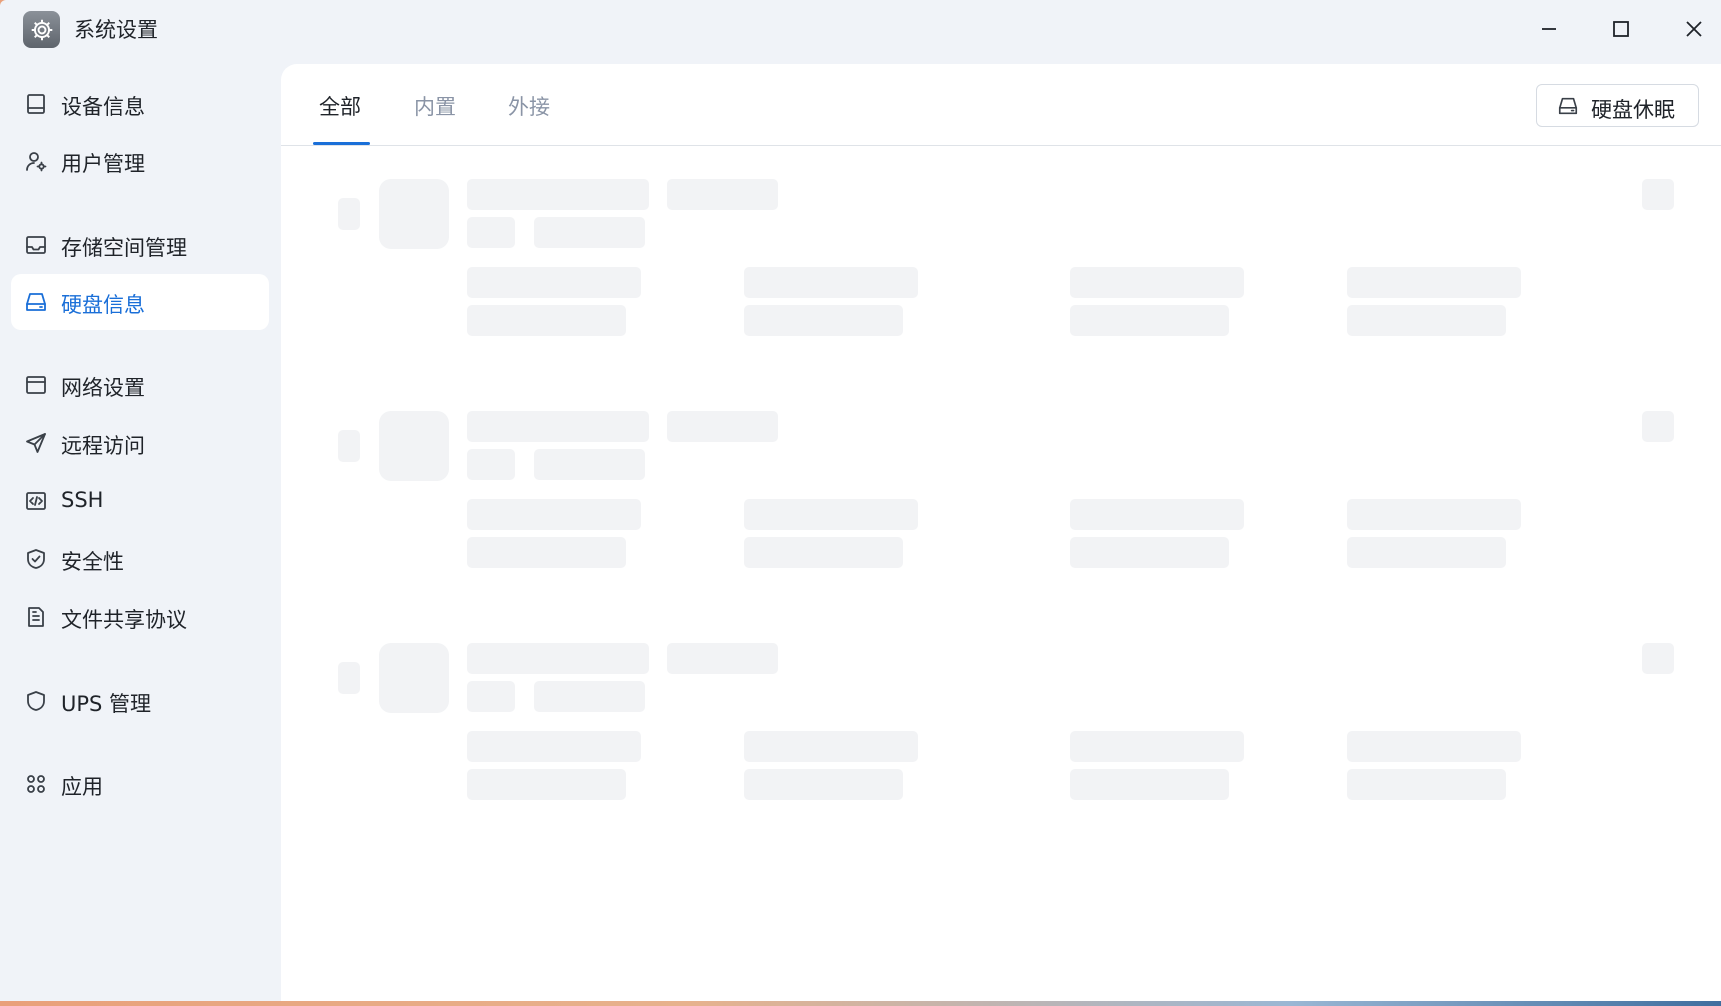  Describe the element at coordinates (103, 164) in the screenshot. I see `sidebar-item-label: 用户管理` at that location.